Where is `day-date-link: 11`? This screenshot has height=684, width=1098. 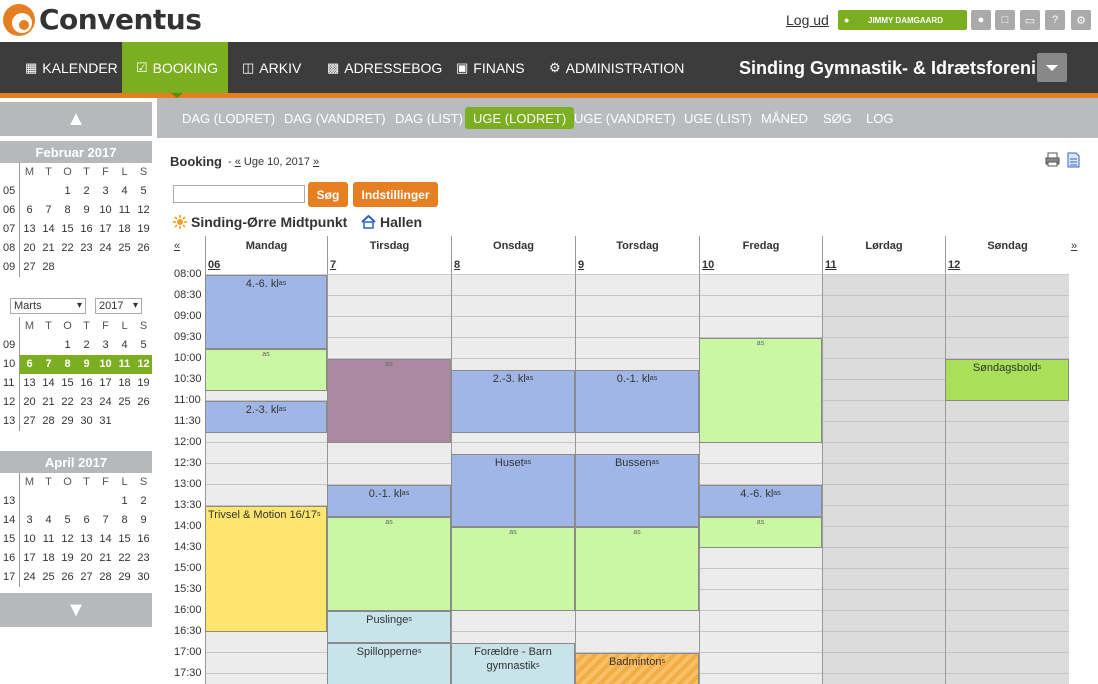
day-date-link: 11 is located at coordinates (883, 265).